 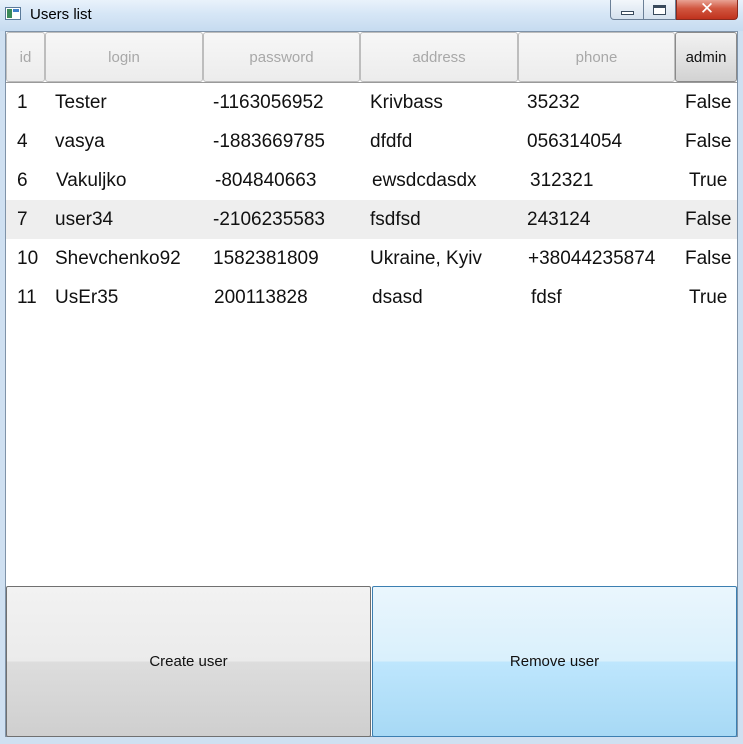 What do you see at coordinates (28, 258) in the screenshot?
I see `cell-id: 10` at bounding box center [28, 258].